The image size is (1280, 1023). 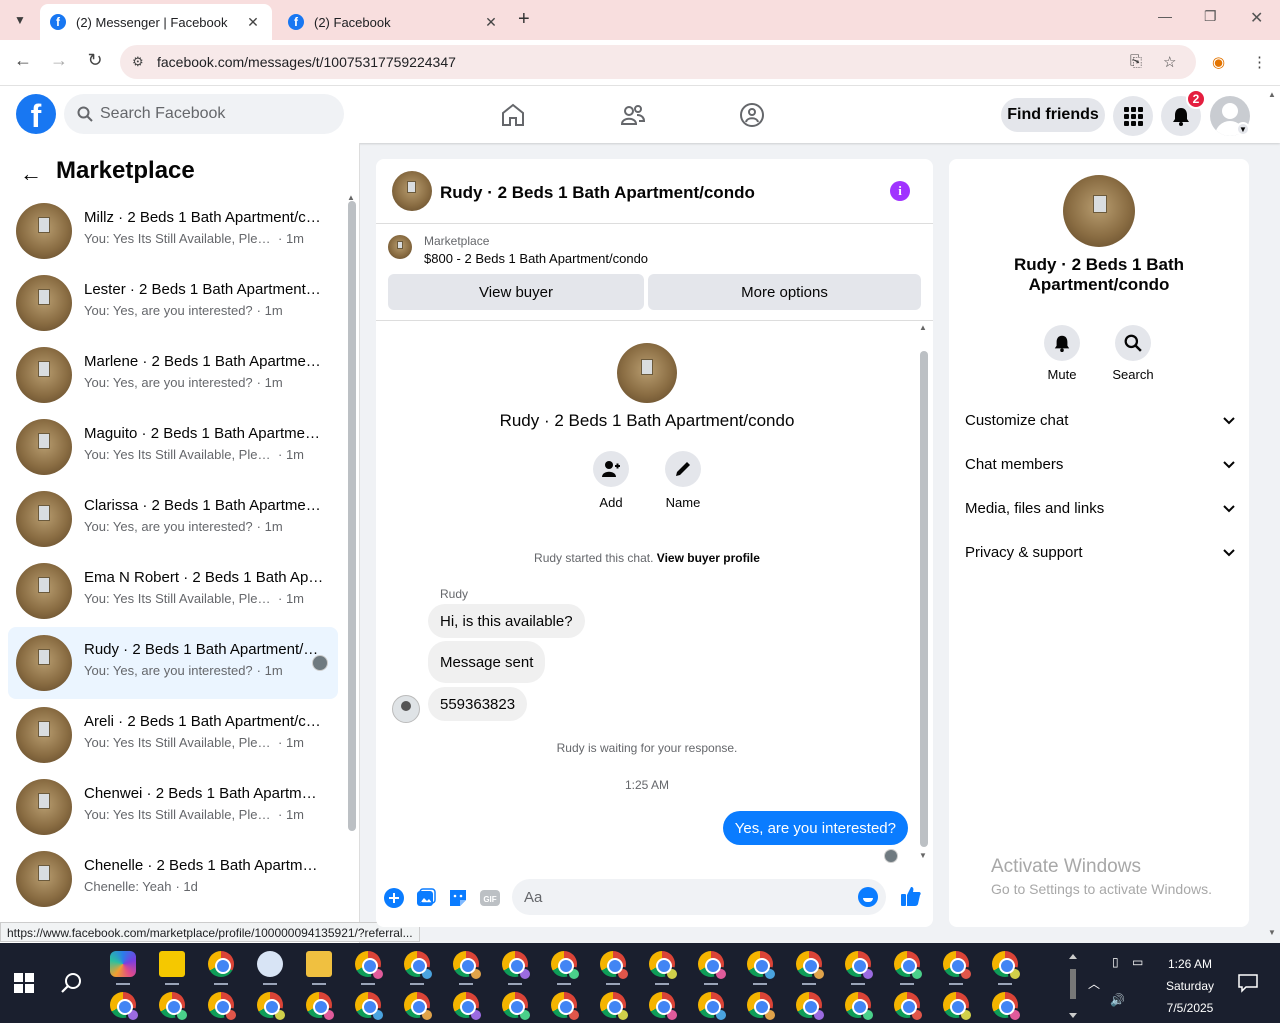 What do you see at coordinates (1100, 552) in the screenshot?
I see `privacy-support-section: Privacy & support` at bounding box center [1100, 552].